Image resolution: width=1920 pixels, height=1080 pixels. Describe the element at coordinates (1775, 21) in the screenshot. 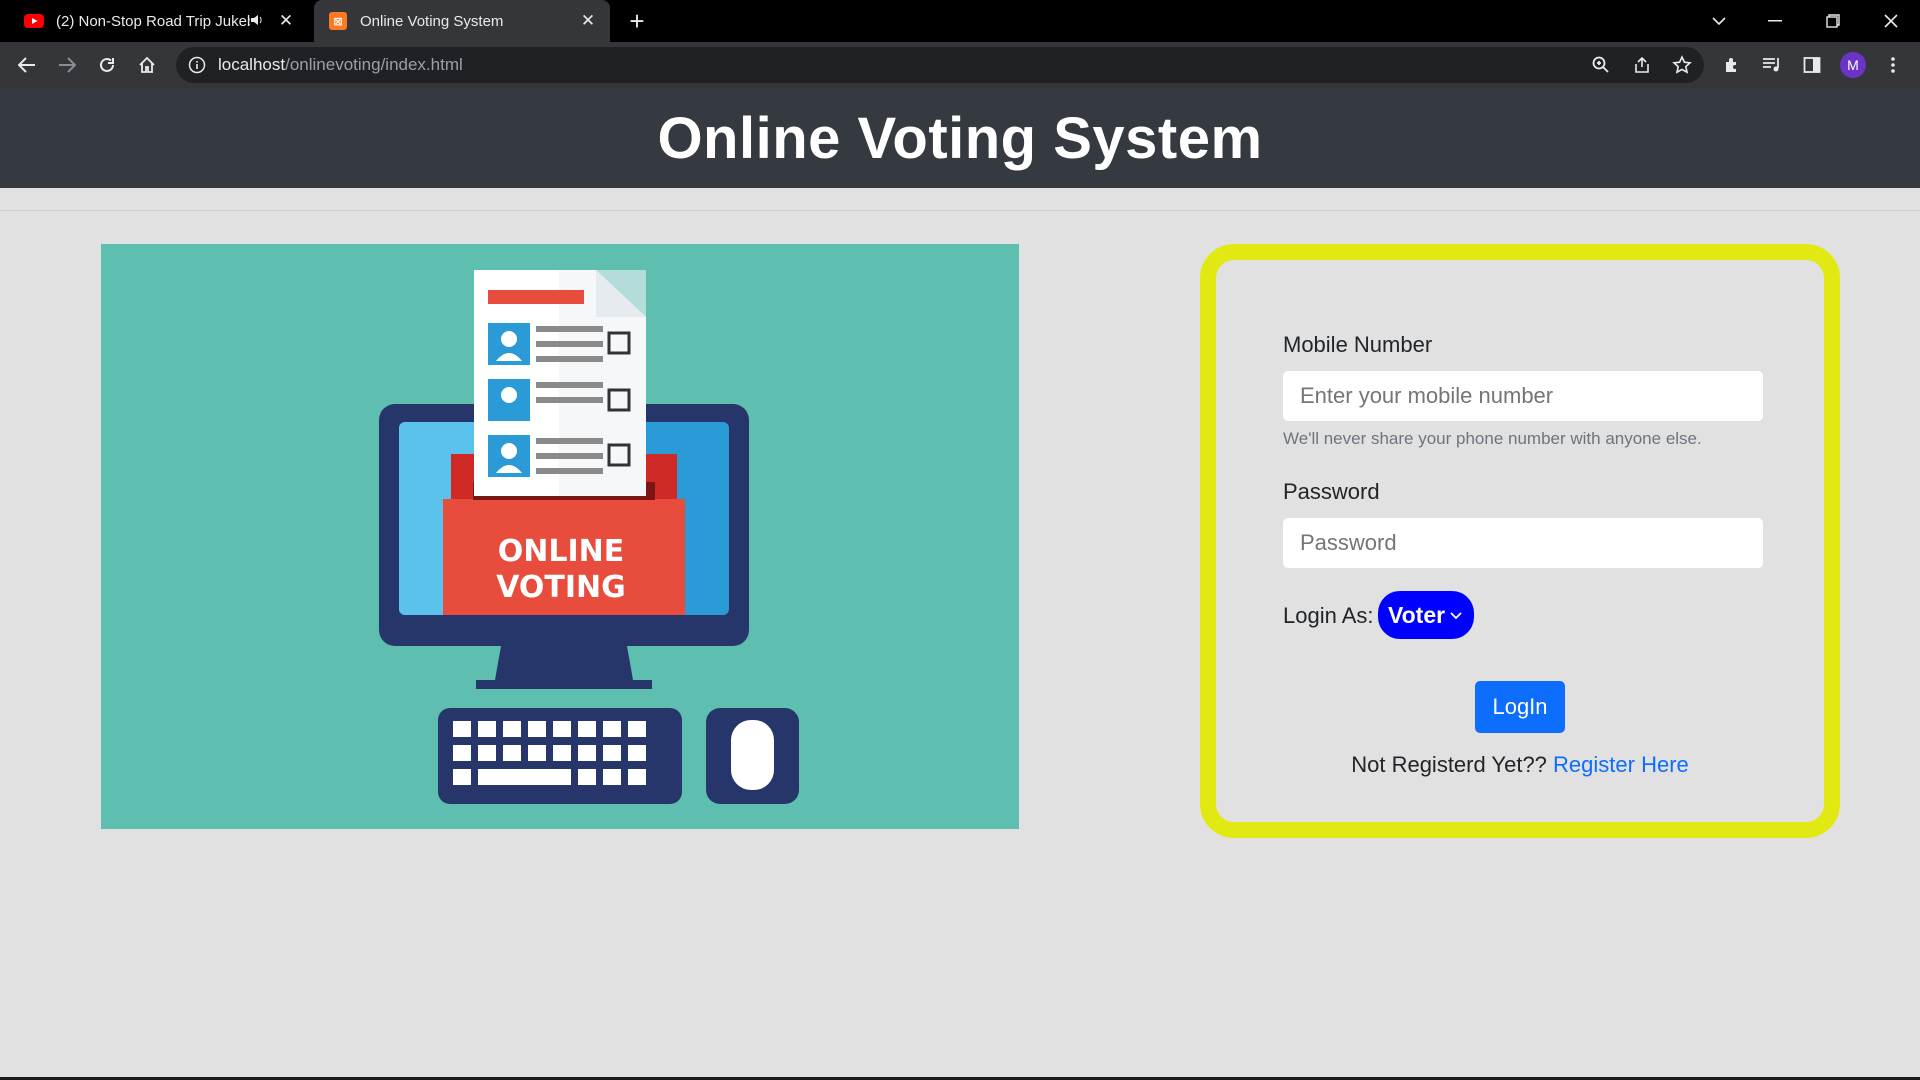

I see `minimize-button` at that location.